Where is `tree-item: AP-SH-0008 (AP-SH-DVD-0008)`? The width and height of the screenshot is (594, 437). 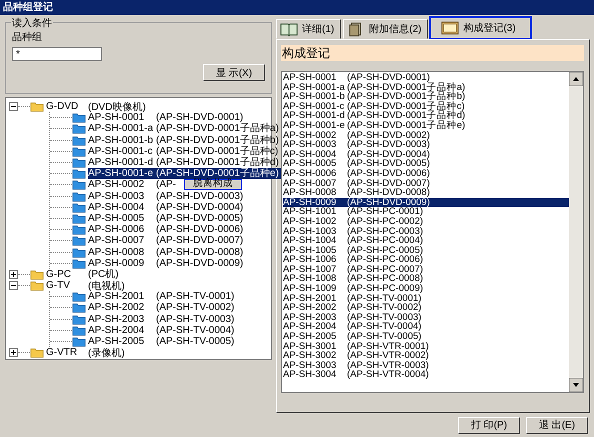
tree-item: AP-SH-0008 (AP-SH-DVD-0008) is located at coordinates (167, 252).